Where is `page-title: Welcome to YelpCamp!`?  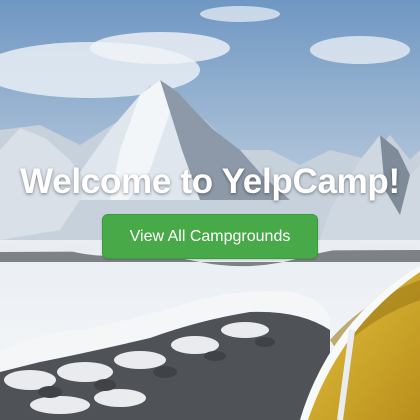
page-title: Welcome to YelpCamp! is located at coordinates (210, 181).